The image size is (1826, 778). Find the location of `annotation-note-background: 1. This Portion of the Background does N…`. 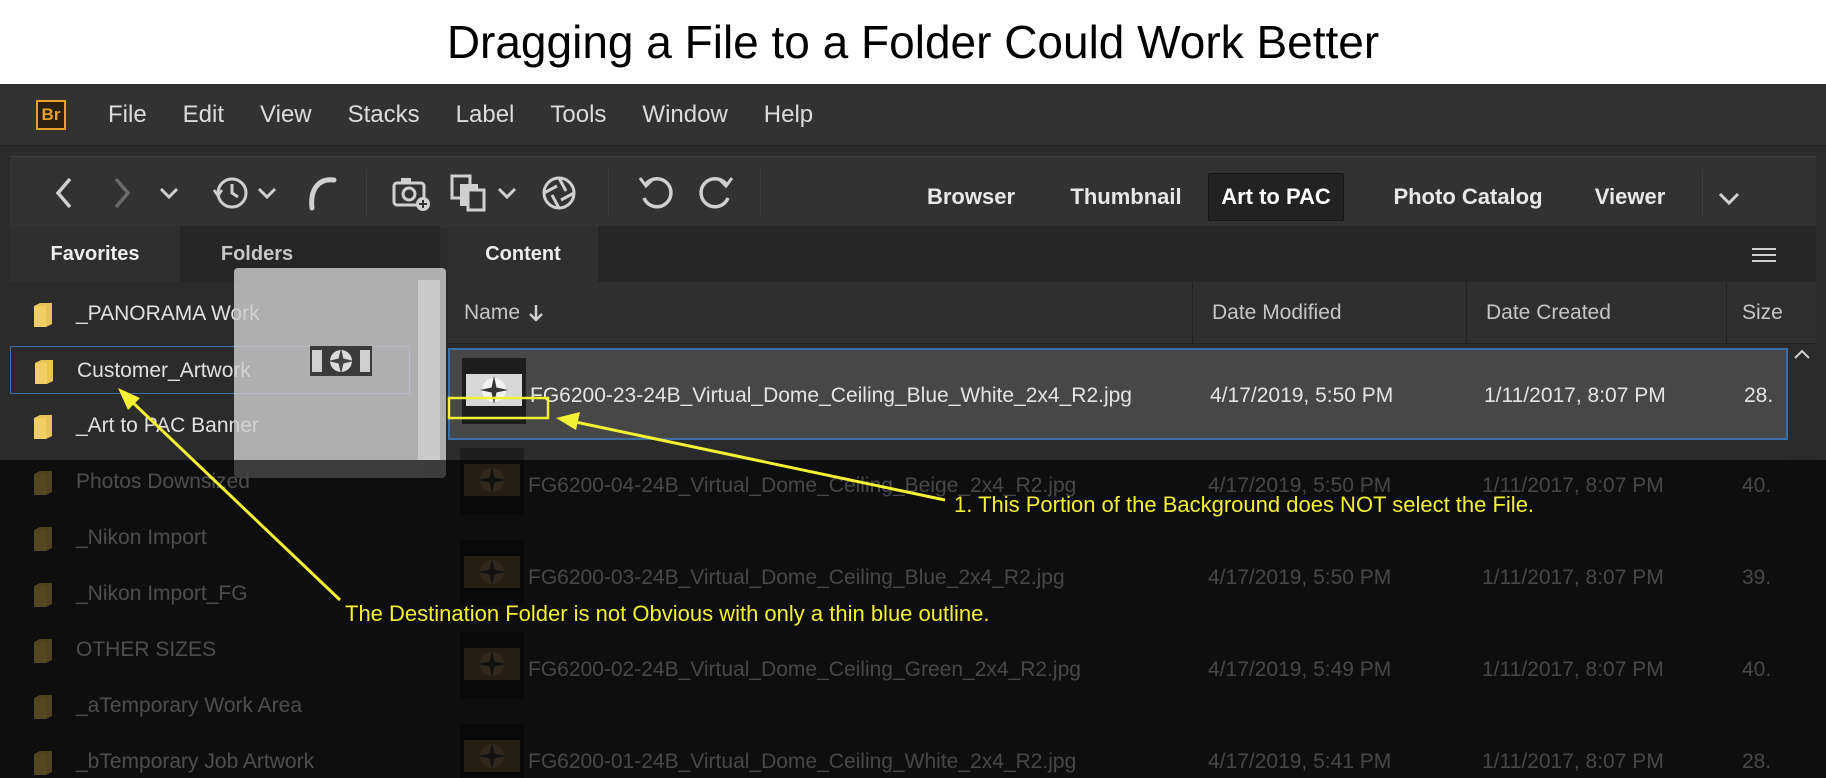

annotation-note-background: 1. This Portion of the Background does N… is located at coordinates (1244, 504).